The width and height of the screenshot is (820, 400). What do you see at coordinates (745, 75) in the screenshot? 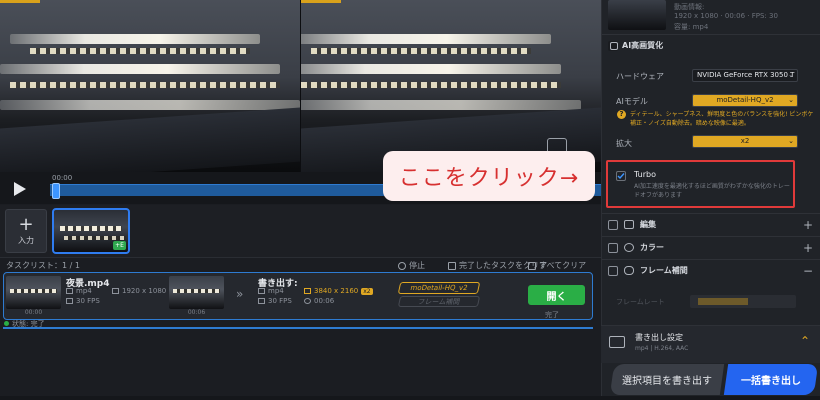
I see `hardware-select: NVIDIA GeForce RTX 3050 T ⌄` at bounding box center [745, 75].